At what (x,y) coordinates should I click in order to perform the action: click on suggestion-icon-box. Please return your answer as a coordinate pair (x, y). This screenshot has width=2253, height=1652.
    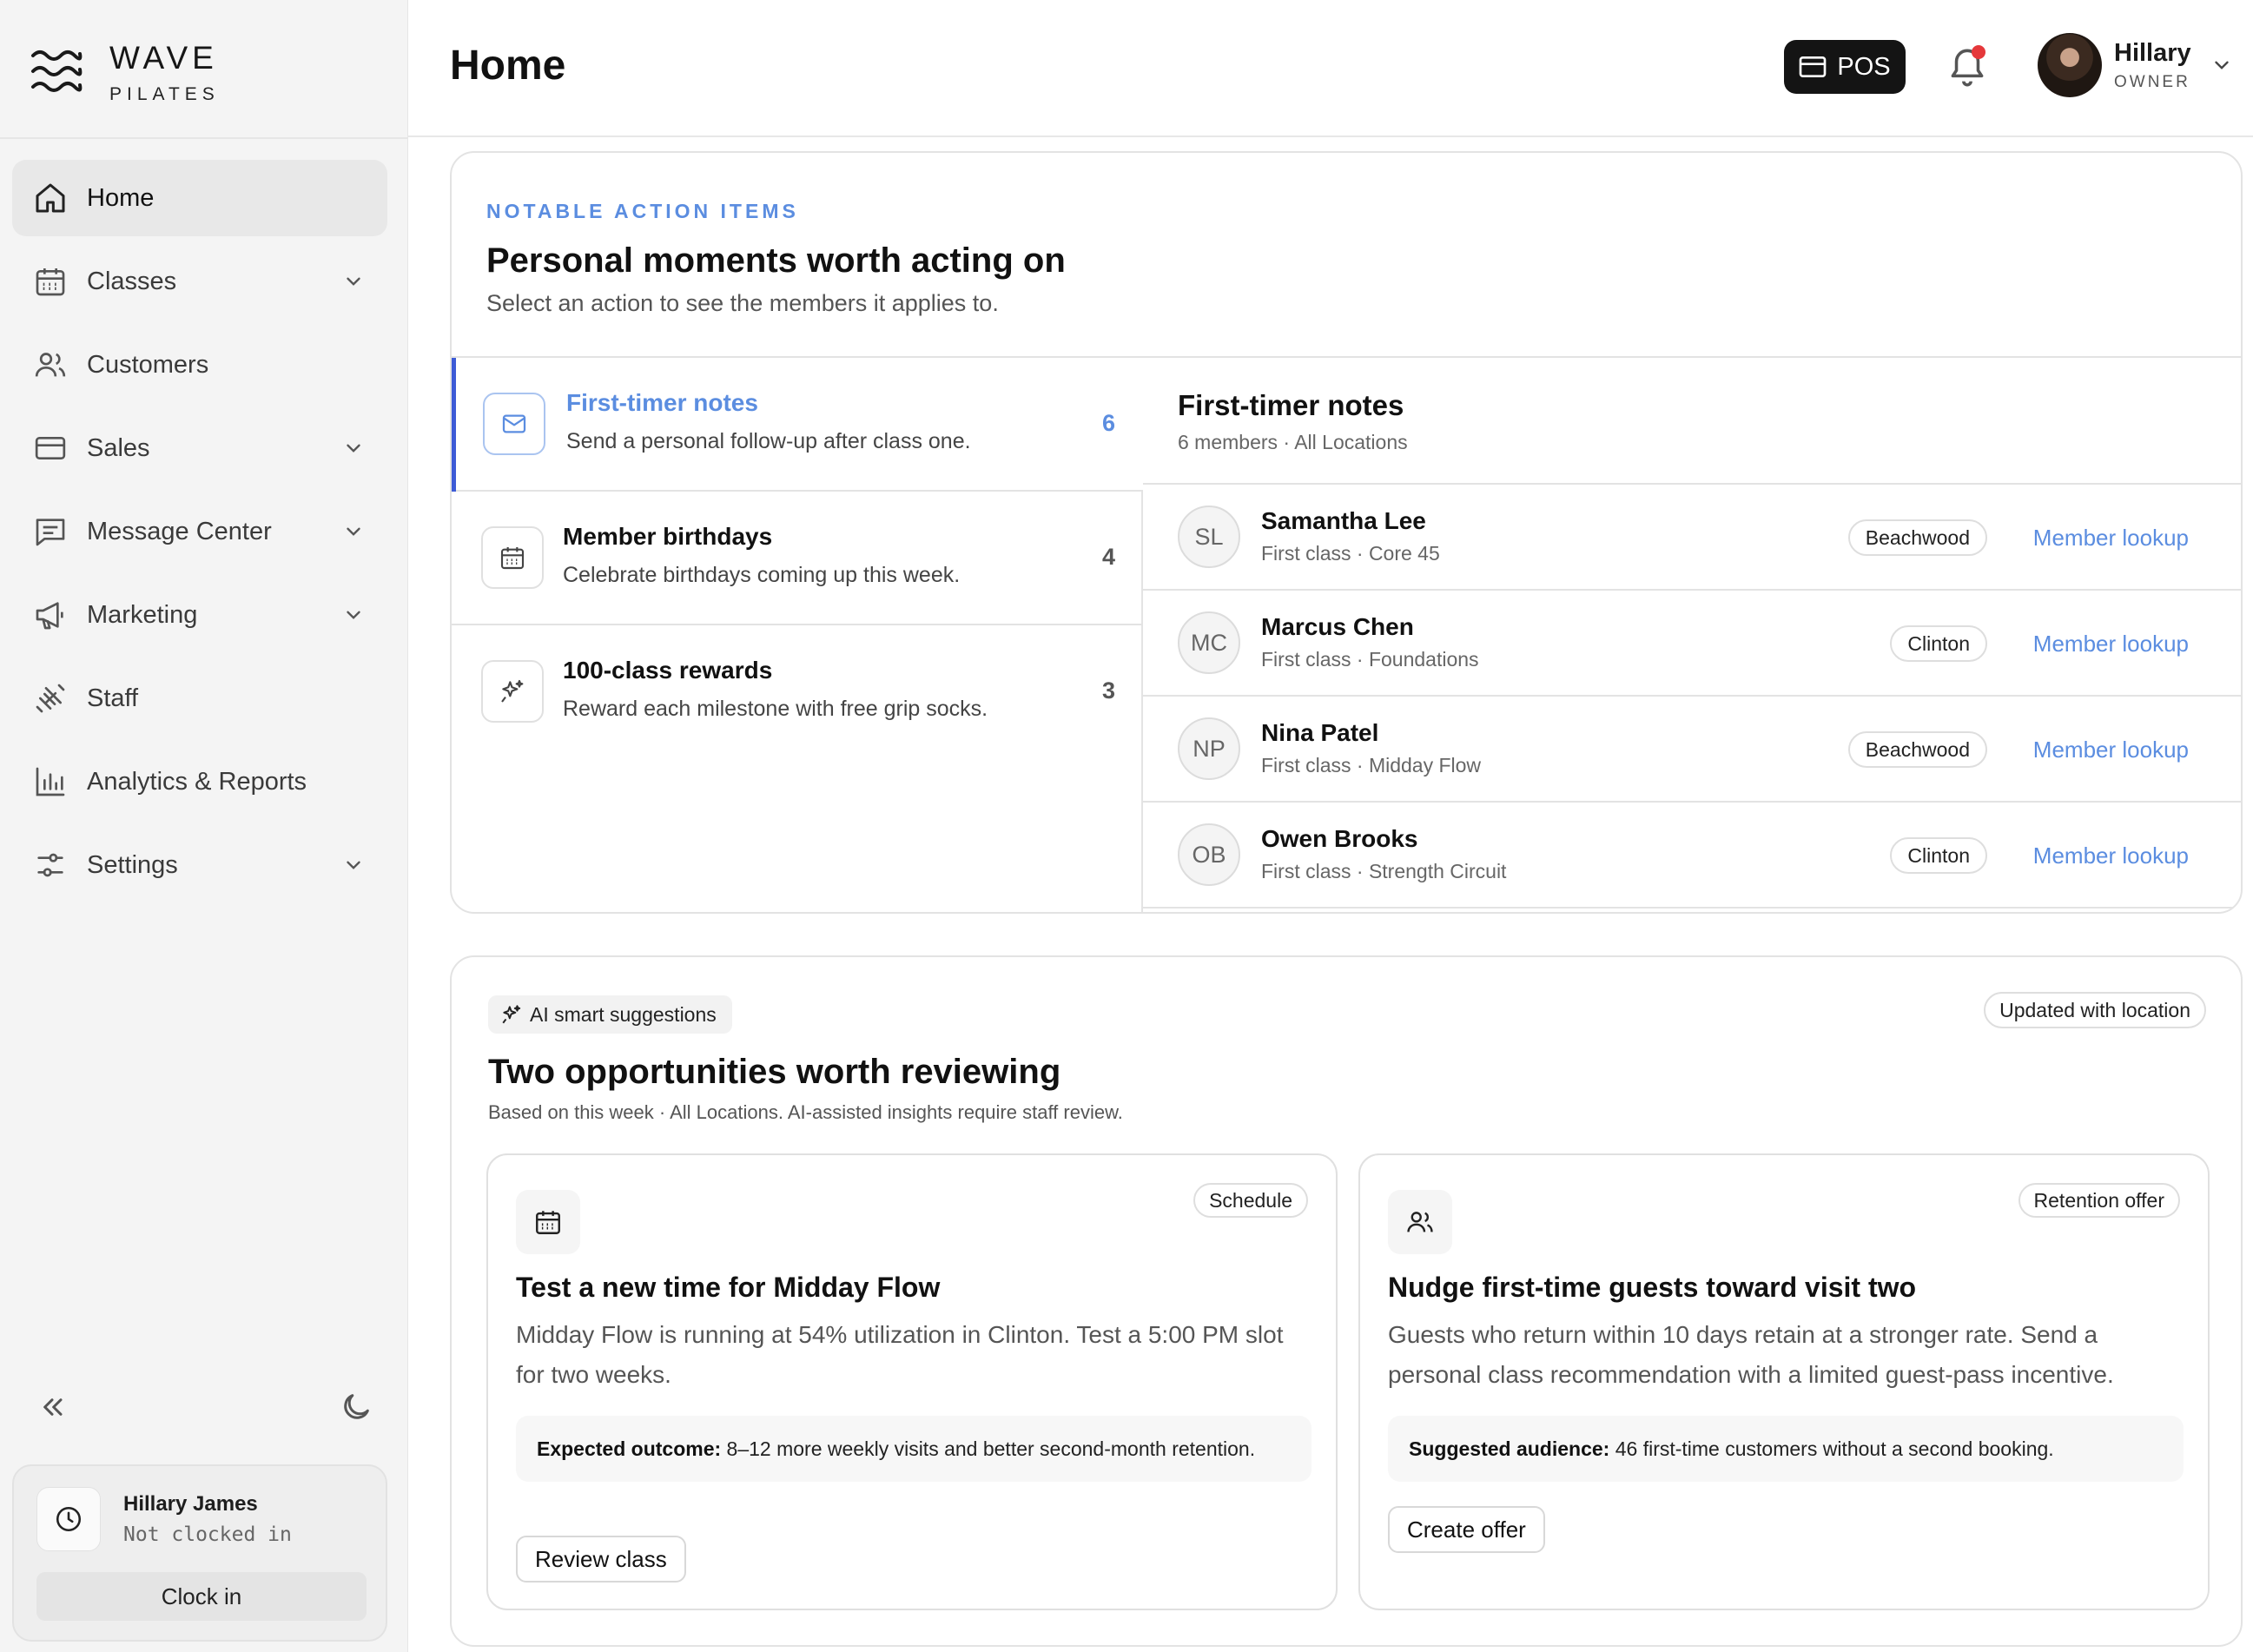
    Looking at the image, I should click on (1420, 1222).